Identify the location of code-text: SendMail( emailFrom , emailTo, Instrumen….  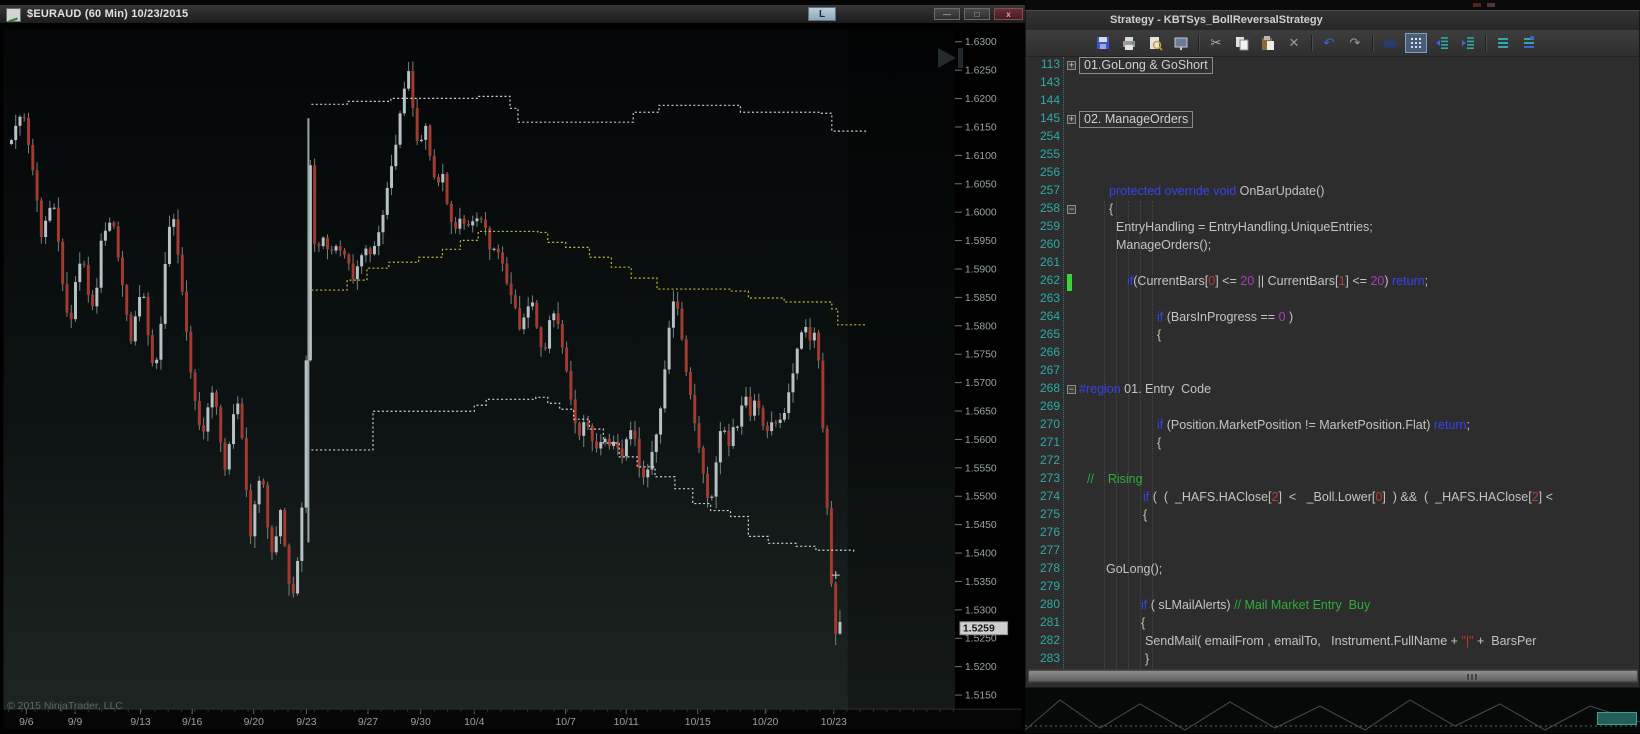
(1341, 641).